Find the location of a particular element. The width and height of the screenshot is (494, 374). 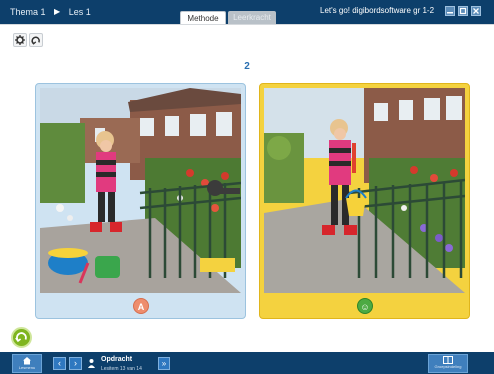

footer-title: Opdracht is located at coordinates (117, 359).